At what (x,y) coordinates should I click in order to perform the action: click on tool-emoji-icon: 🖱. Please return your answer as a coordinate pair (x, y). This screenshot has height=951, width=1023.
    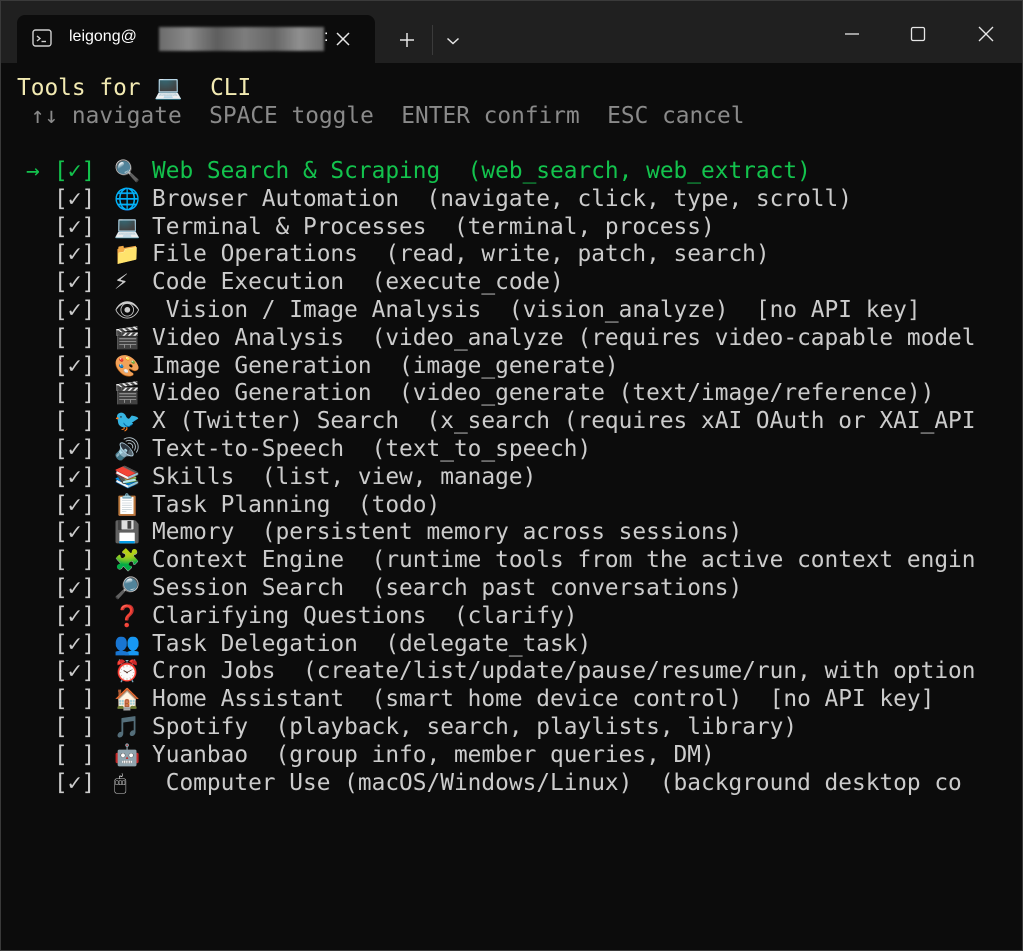
    Looking at the image, I should click on (120, 782).